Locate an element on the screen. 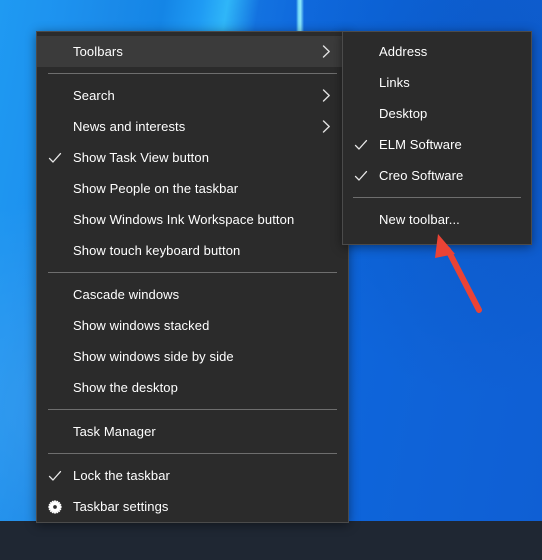 This screenshot has height=560, width=542. gear-icon is located at coordinates (55, 506).